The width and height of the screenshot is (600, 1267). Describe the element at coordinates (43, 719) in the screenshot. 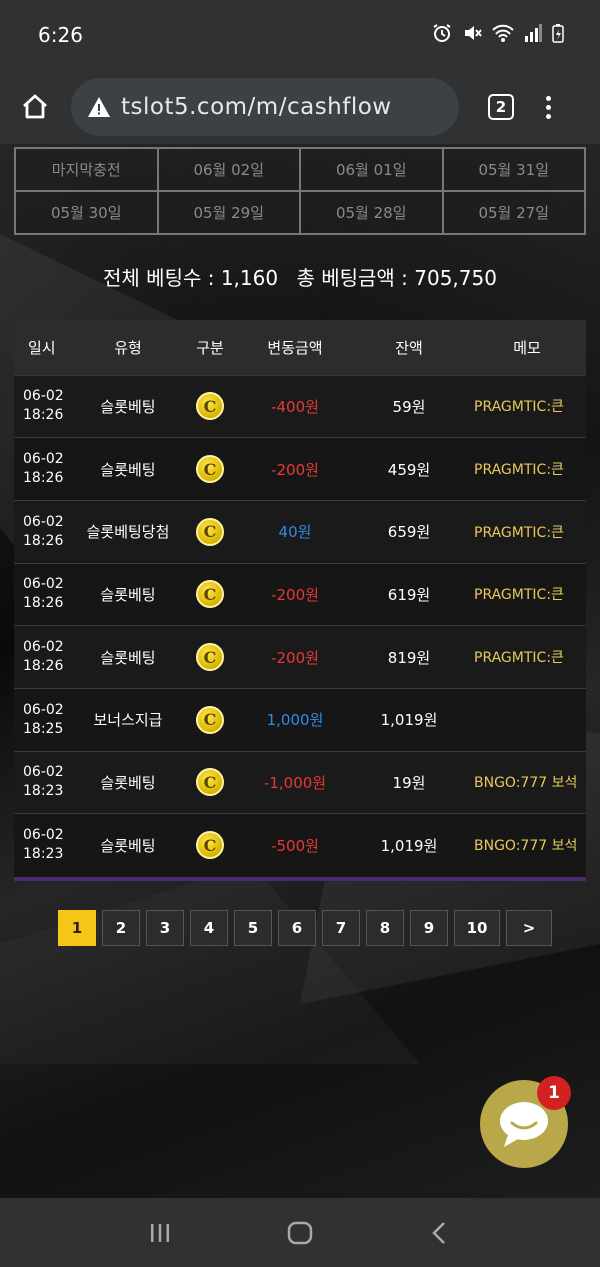

I see `row-datetime: 06-02 18:25` at that location.